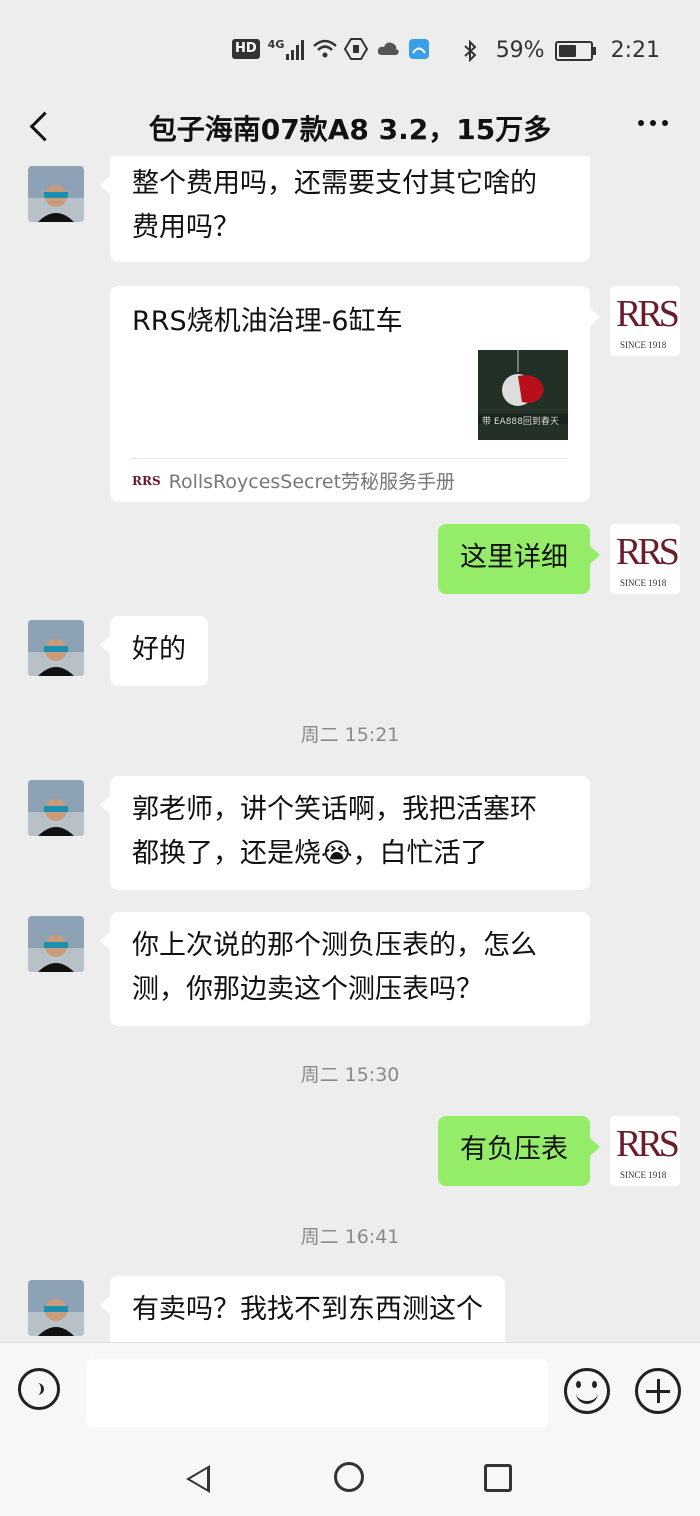 This screenshot has width=700, height=1516. Describe the element at coordinates (267, 321) in the screenshot. I see `card-title: RRS烧机油治理-6缸车` at that location.